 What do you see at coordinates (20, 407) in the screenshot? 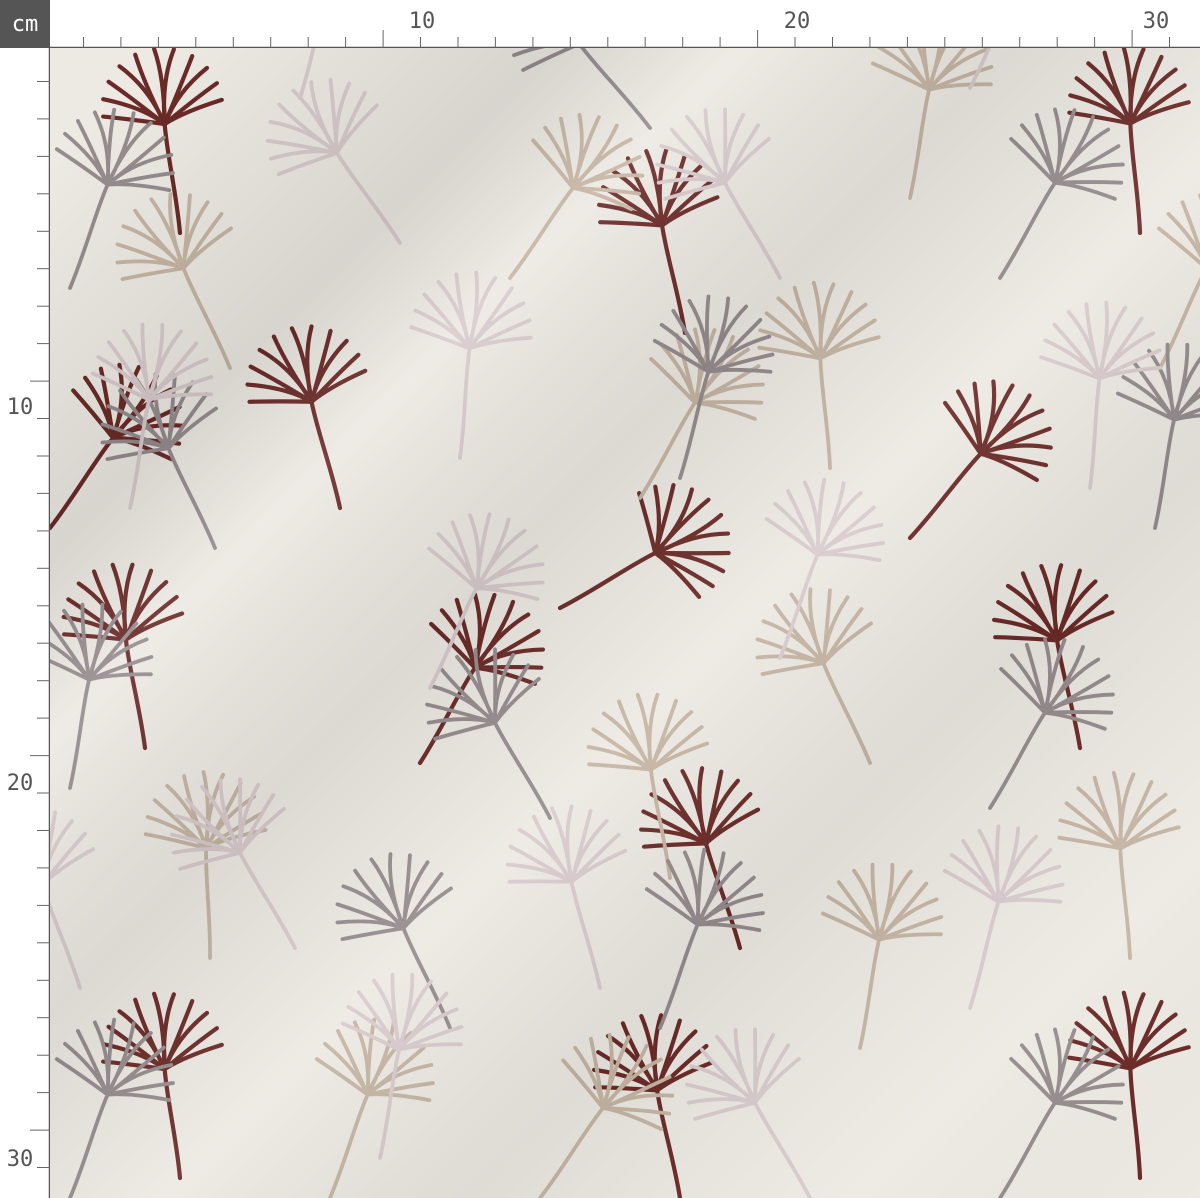
I see `left-ruler-label-10: 10` at bounding box center [20, 407].